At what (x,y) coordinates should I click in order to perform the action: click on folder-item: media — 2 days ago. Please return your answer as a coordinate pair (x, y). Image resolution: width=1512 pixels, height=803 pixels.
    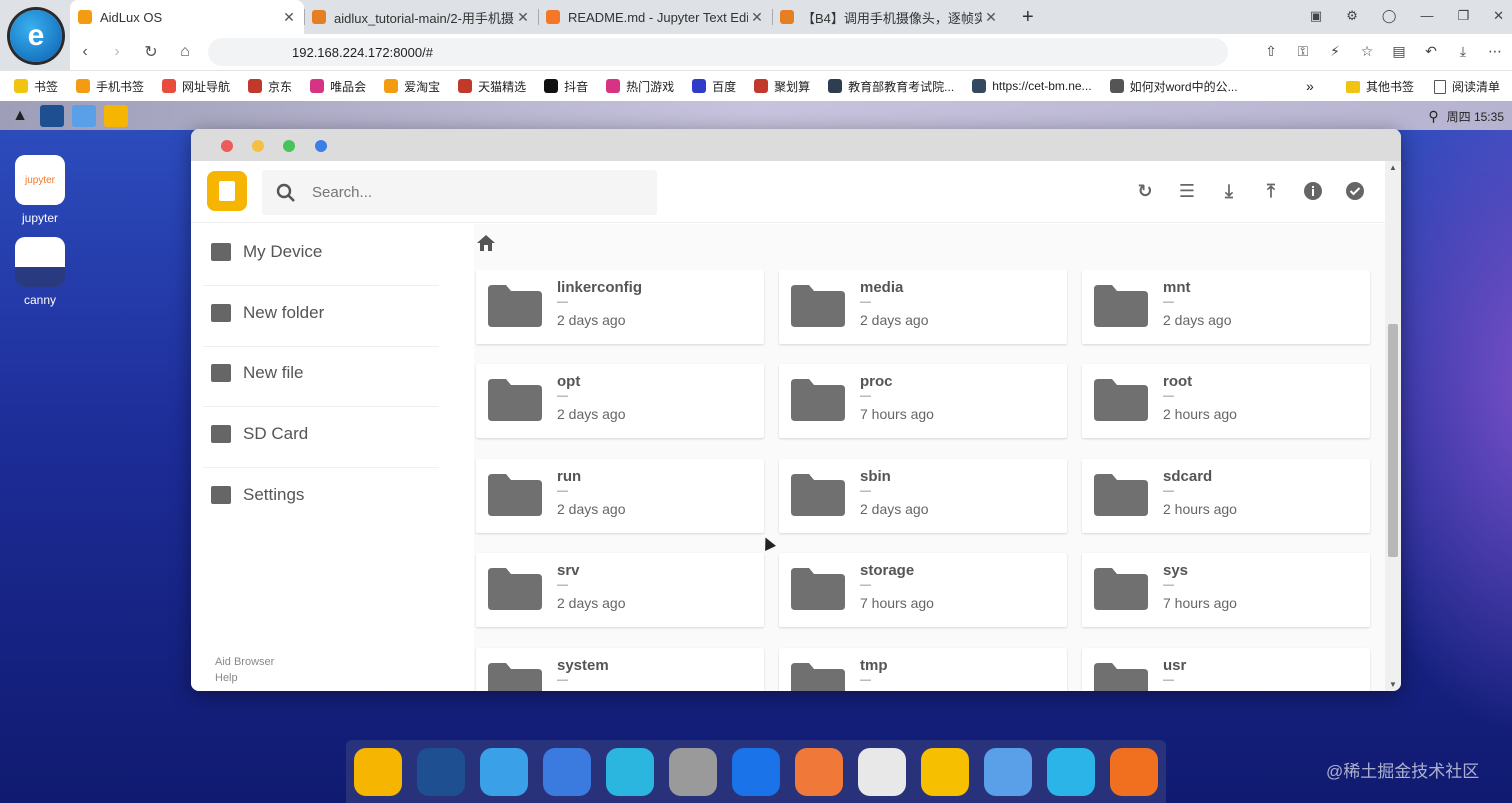
    Looking at the image, I should click on (923, 307).